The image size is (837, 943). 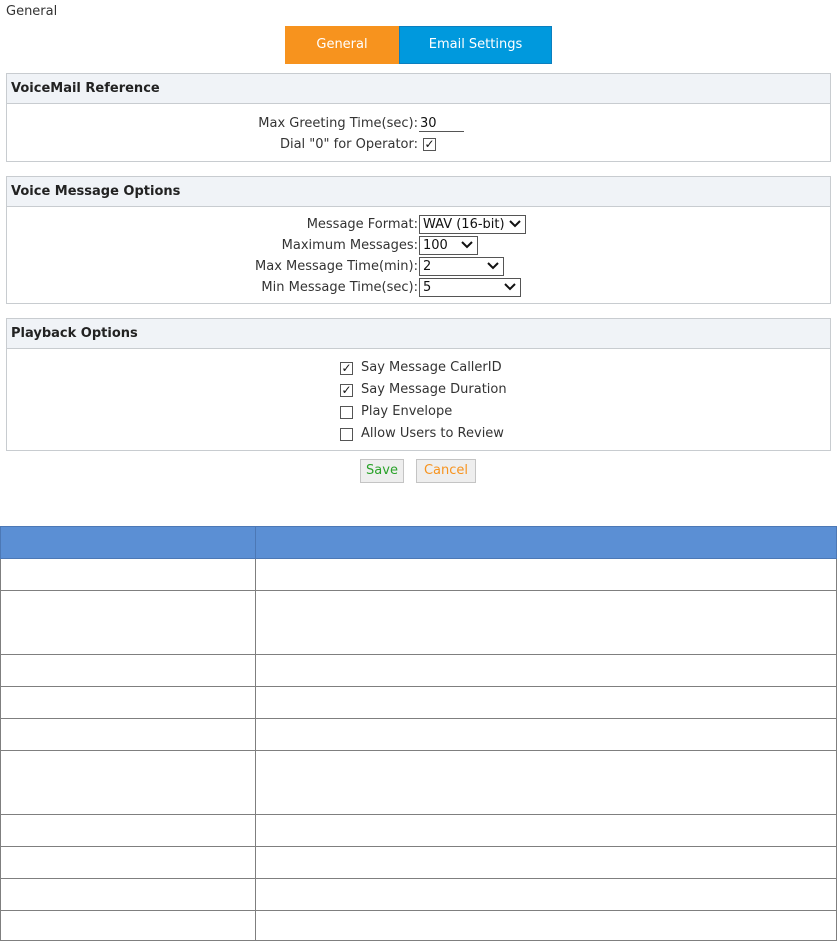 I want to click on play-envelope-label: Play Envelope, so click(x=407, y=411).